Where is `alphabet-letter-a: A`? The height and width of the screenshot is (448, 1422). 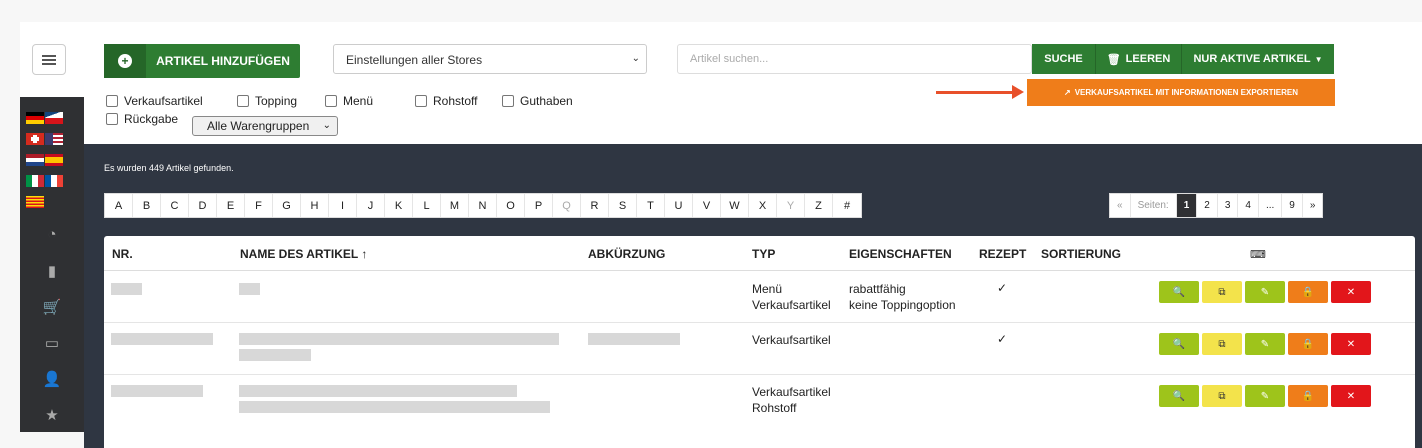 alphabet-letter-a: A is located at coordinates (119, 205).